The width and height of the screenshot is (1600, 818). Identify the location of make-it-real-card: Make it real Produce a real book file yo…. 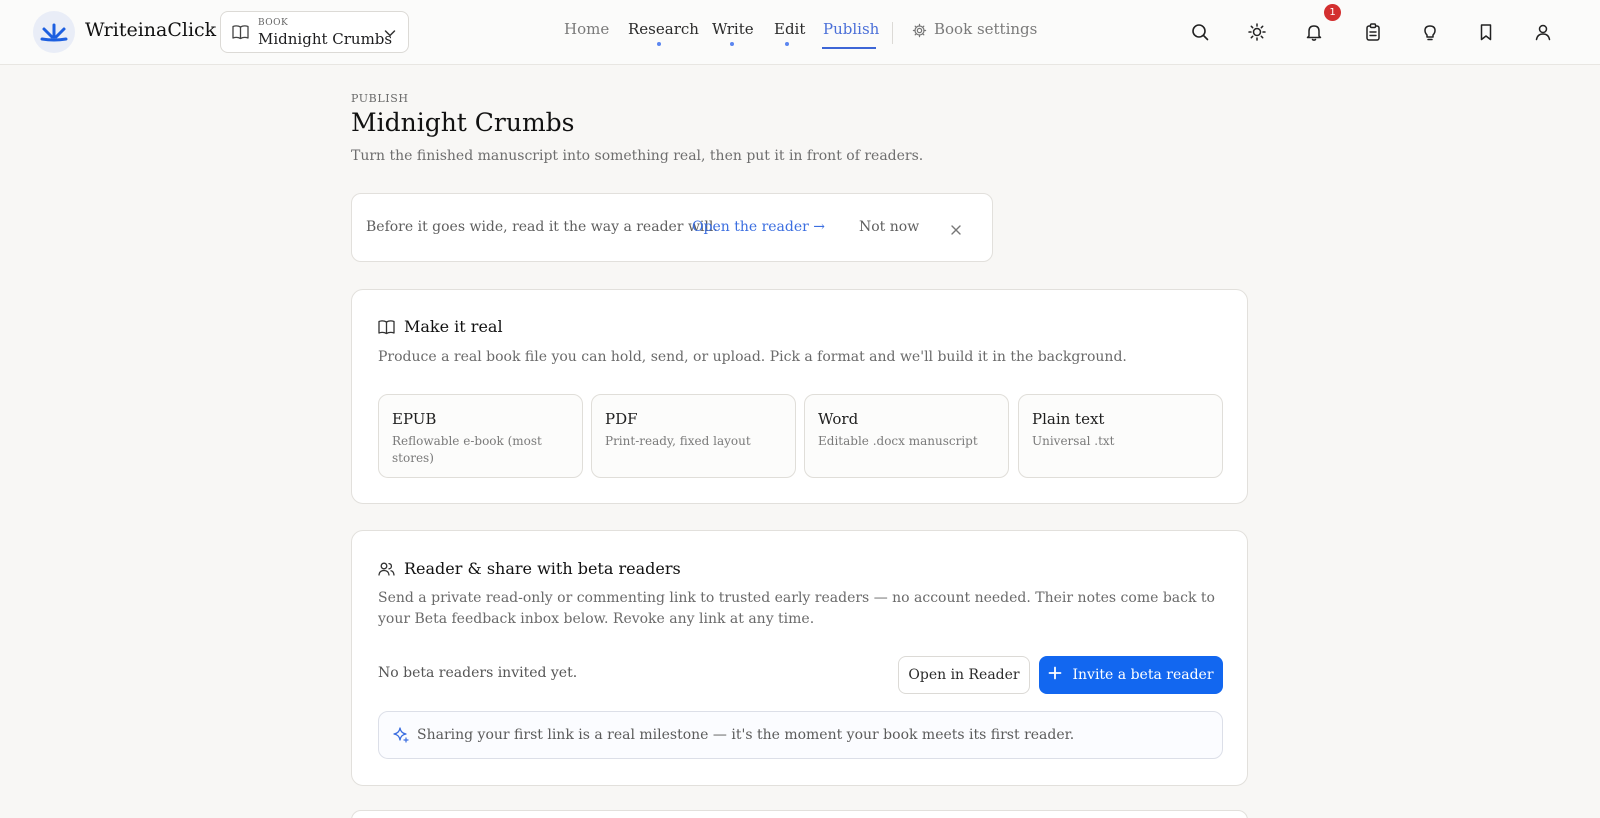
(799, 396).